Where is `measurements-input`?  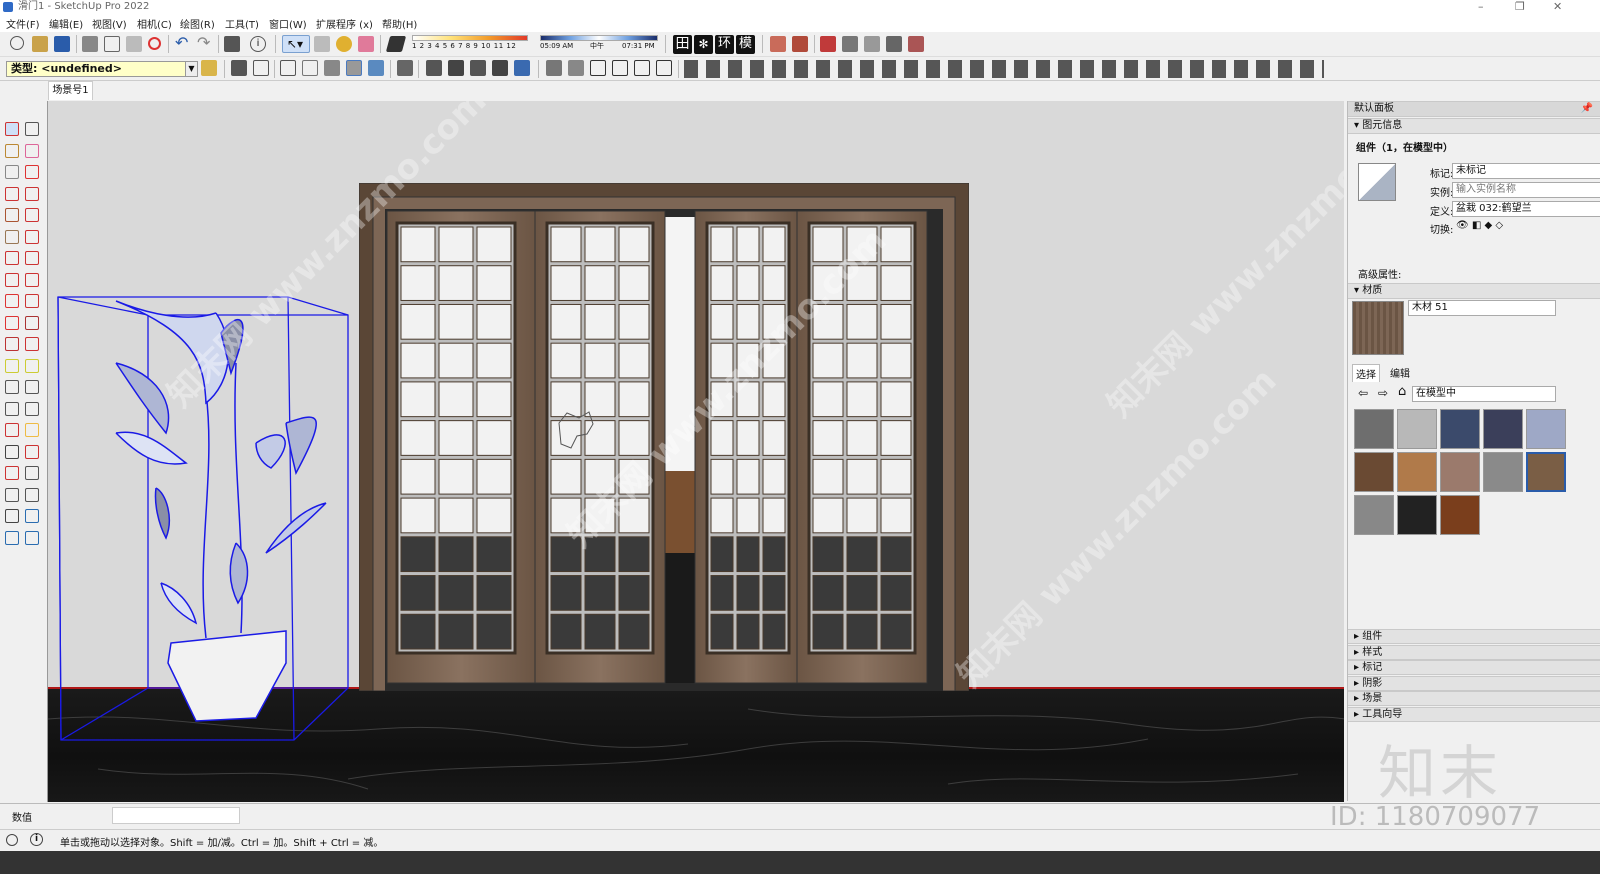
measurements-input is located at coordinates (176, 815).